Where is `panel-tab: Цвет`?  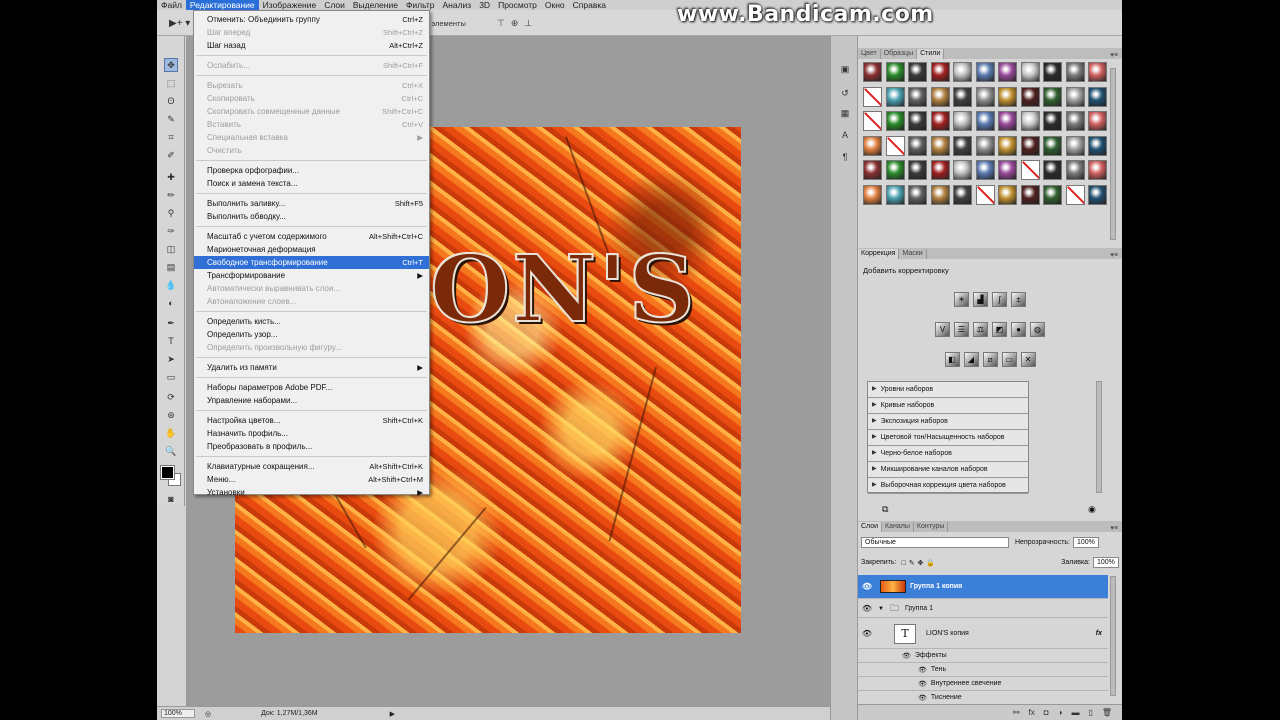 panel-tab: Цвет is located at coordinates (869, 54).